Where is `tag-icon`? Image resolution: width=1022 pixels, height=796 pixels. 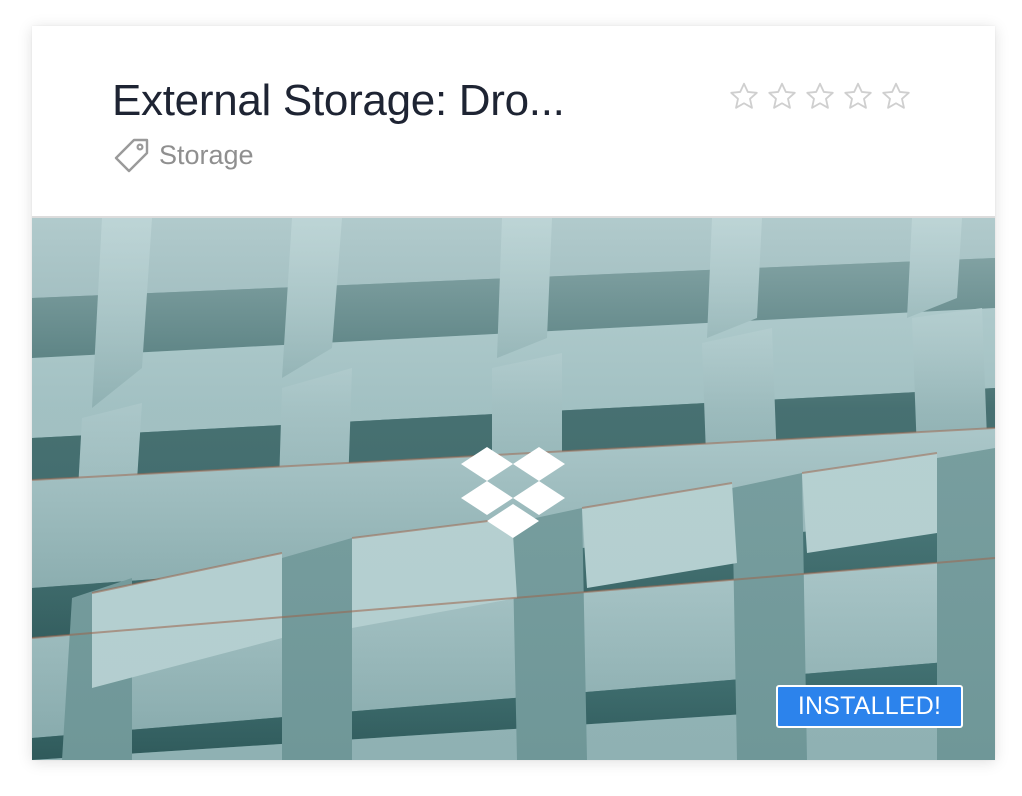
tag-icon is located at coordinates (136, 155).